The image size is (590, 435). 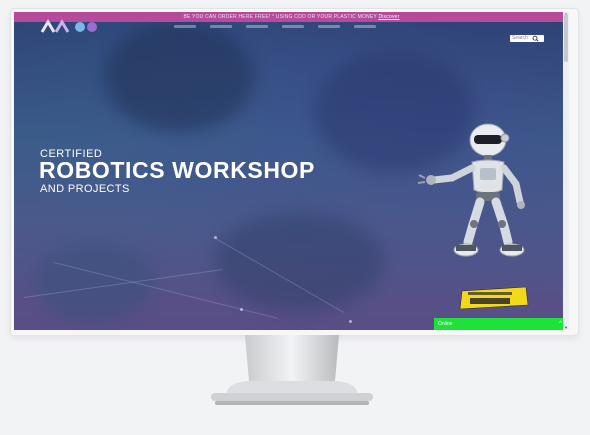 I want to click on monitor-stand, so click(x=292, y=370).